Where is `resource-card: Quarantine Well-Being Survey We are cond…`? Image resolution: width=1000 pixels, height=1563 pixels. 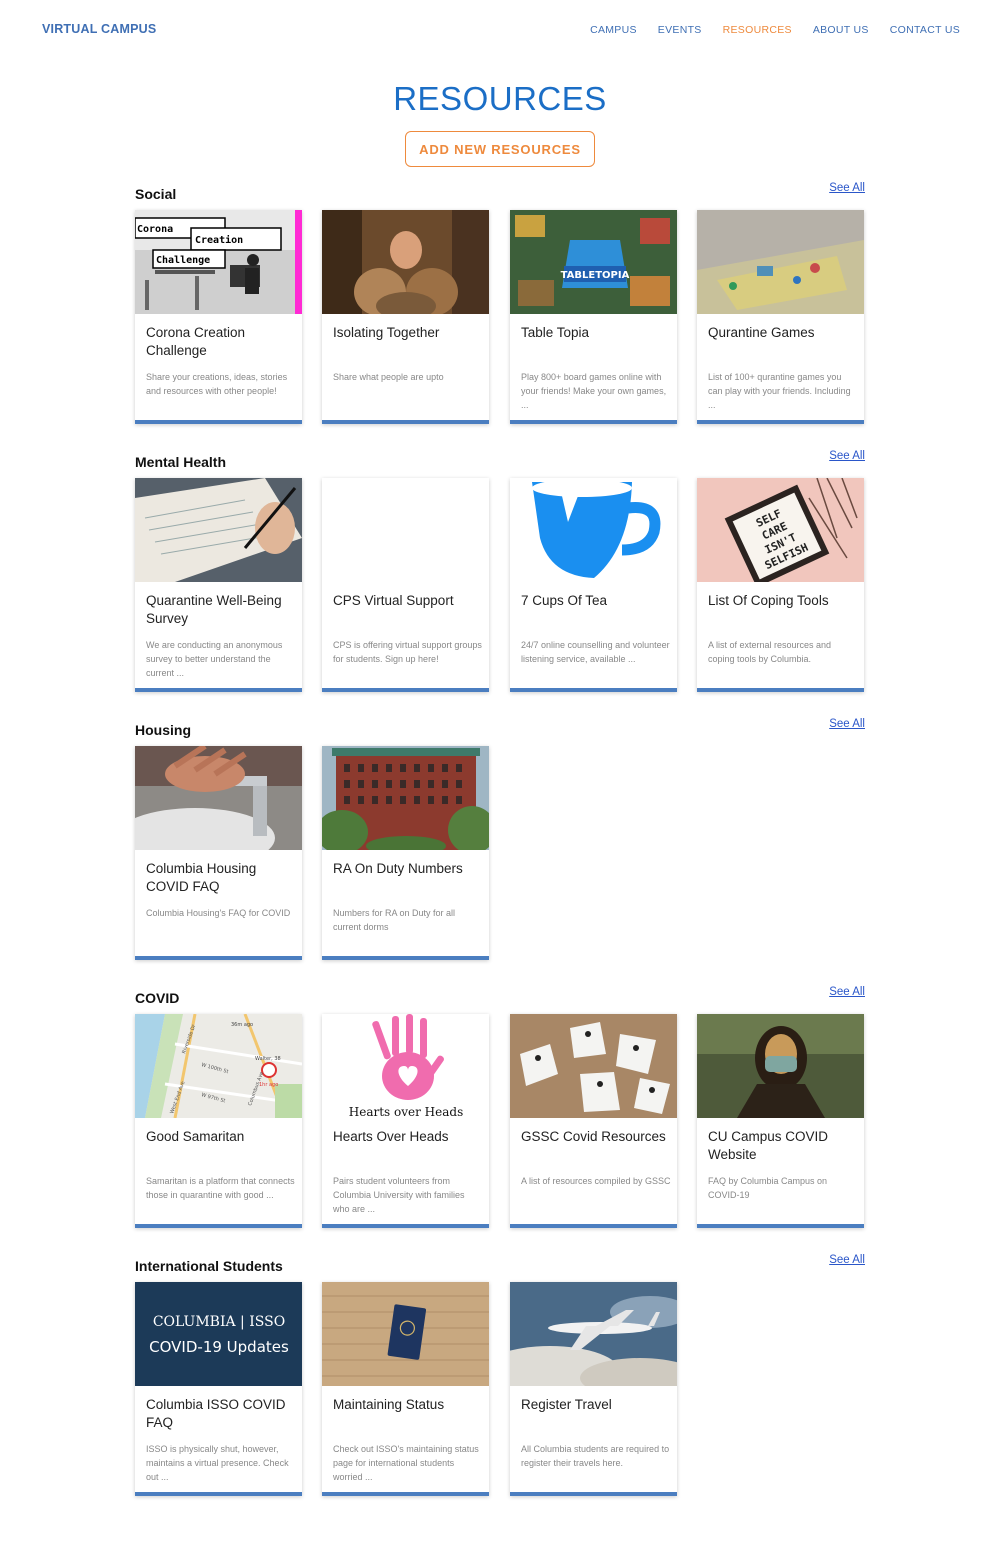
resource-card: Quarantine Well-Being Survey We are cond… is located at coordinates (218, 585).